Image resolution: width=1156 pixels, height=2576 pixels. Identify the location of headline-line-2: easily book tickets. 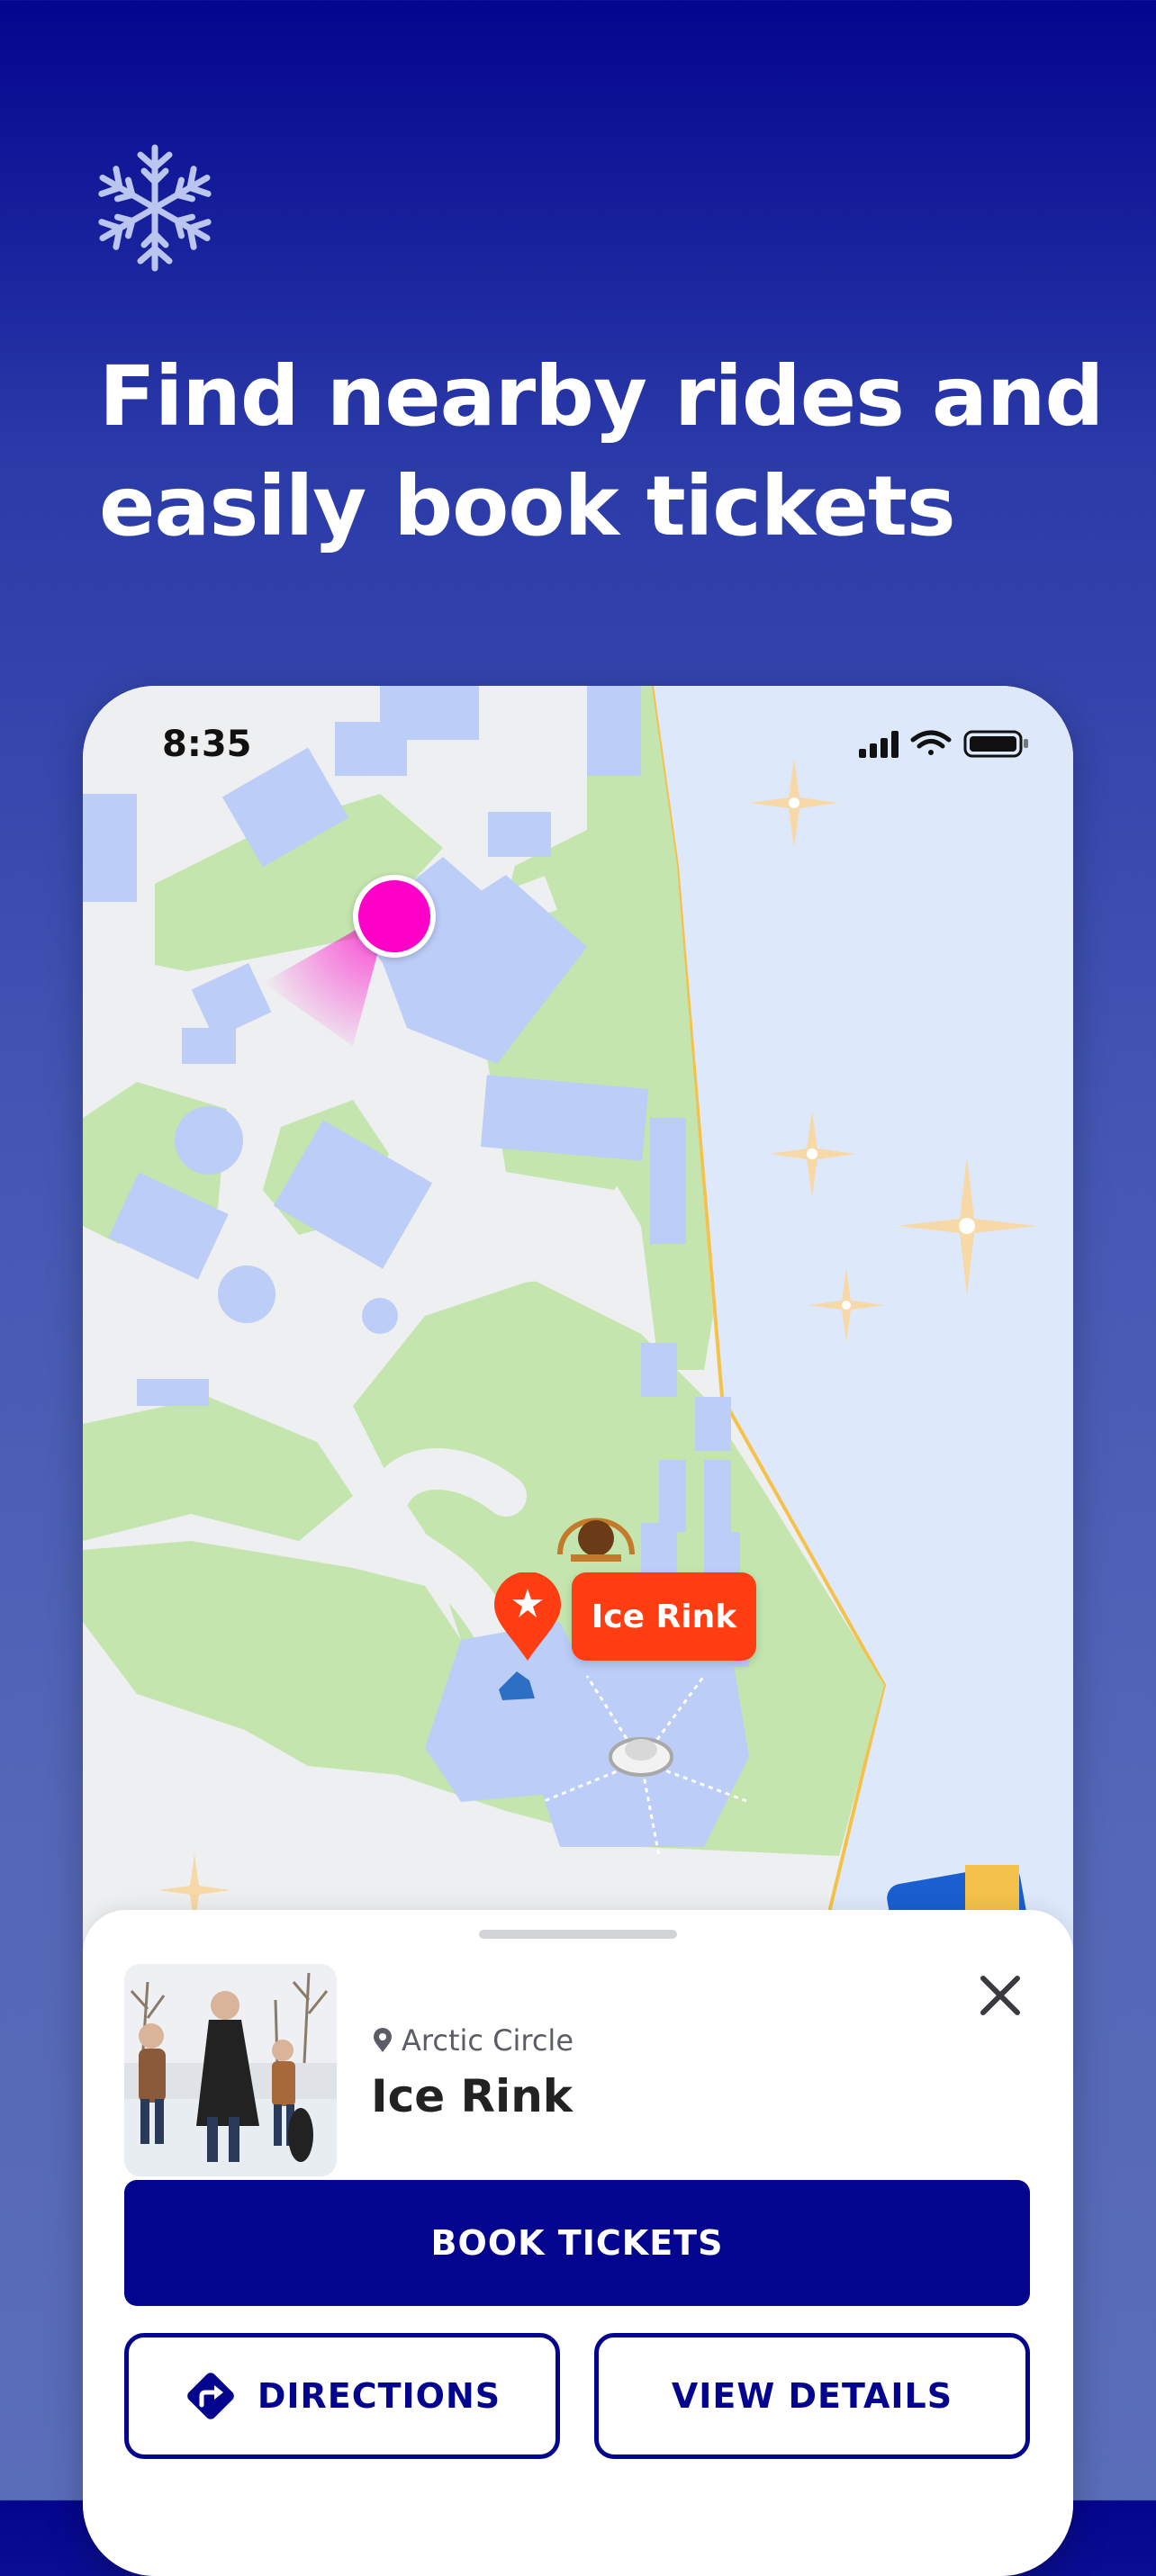
(527, 506).